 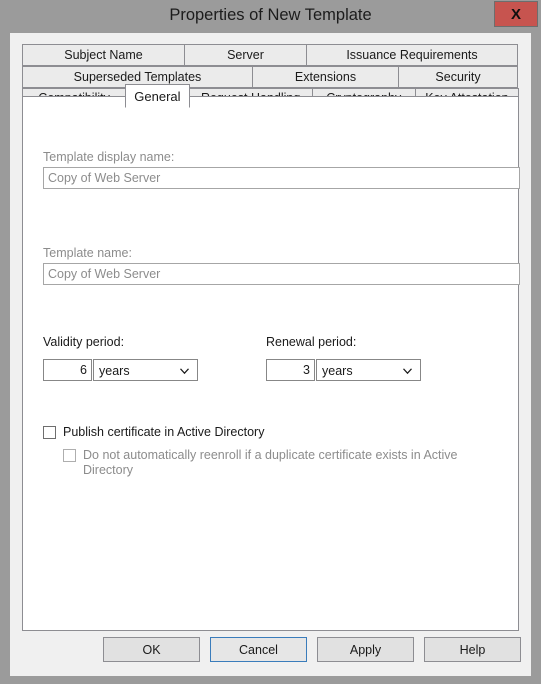 I want to click on validity-period-unit-value: years, so click(x=114, y=371).